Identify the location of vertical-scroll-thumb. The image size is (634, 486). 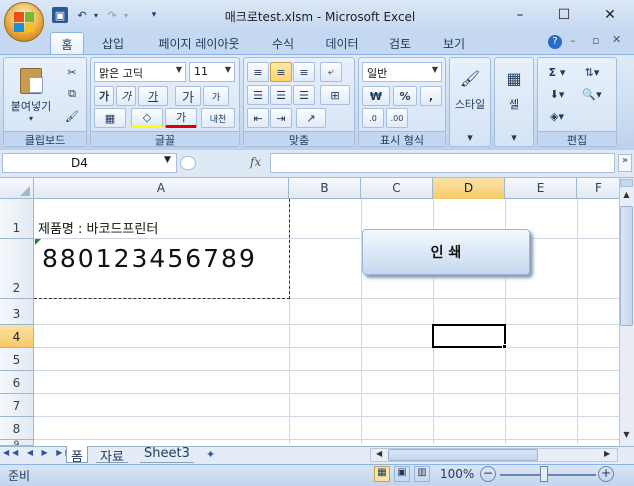
(626, 266).